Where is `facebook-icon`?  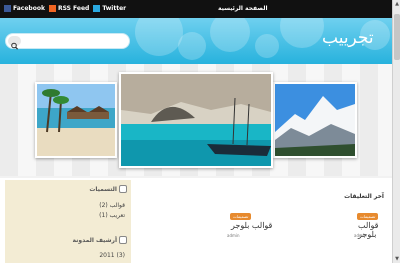 facebook-icon is located at coordinates (7, 8).